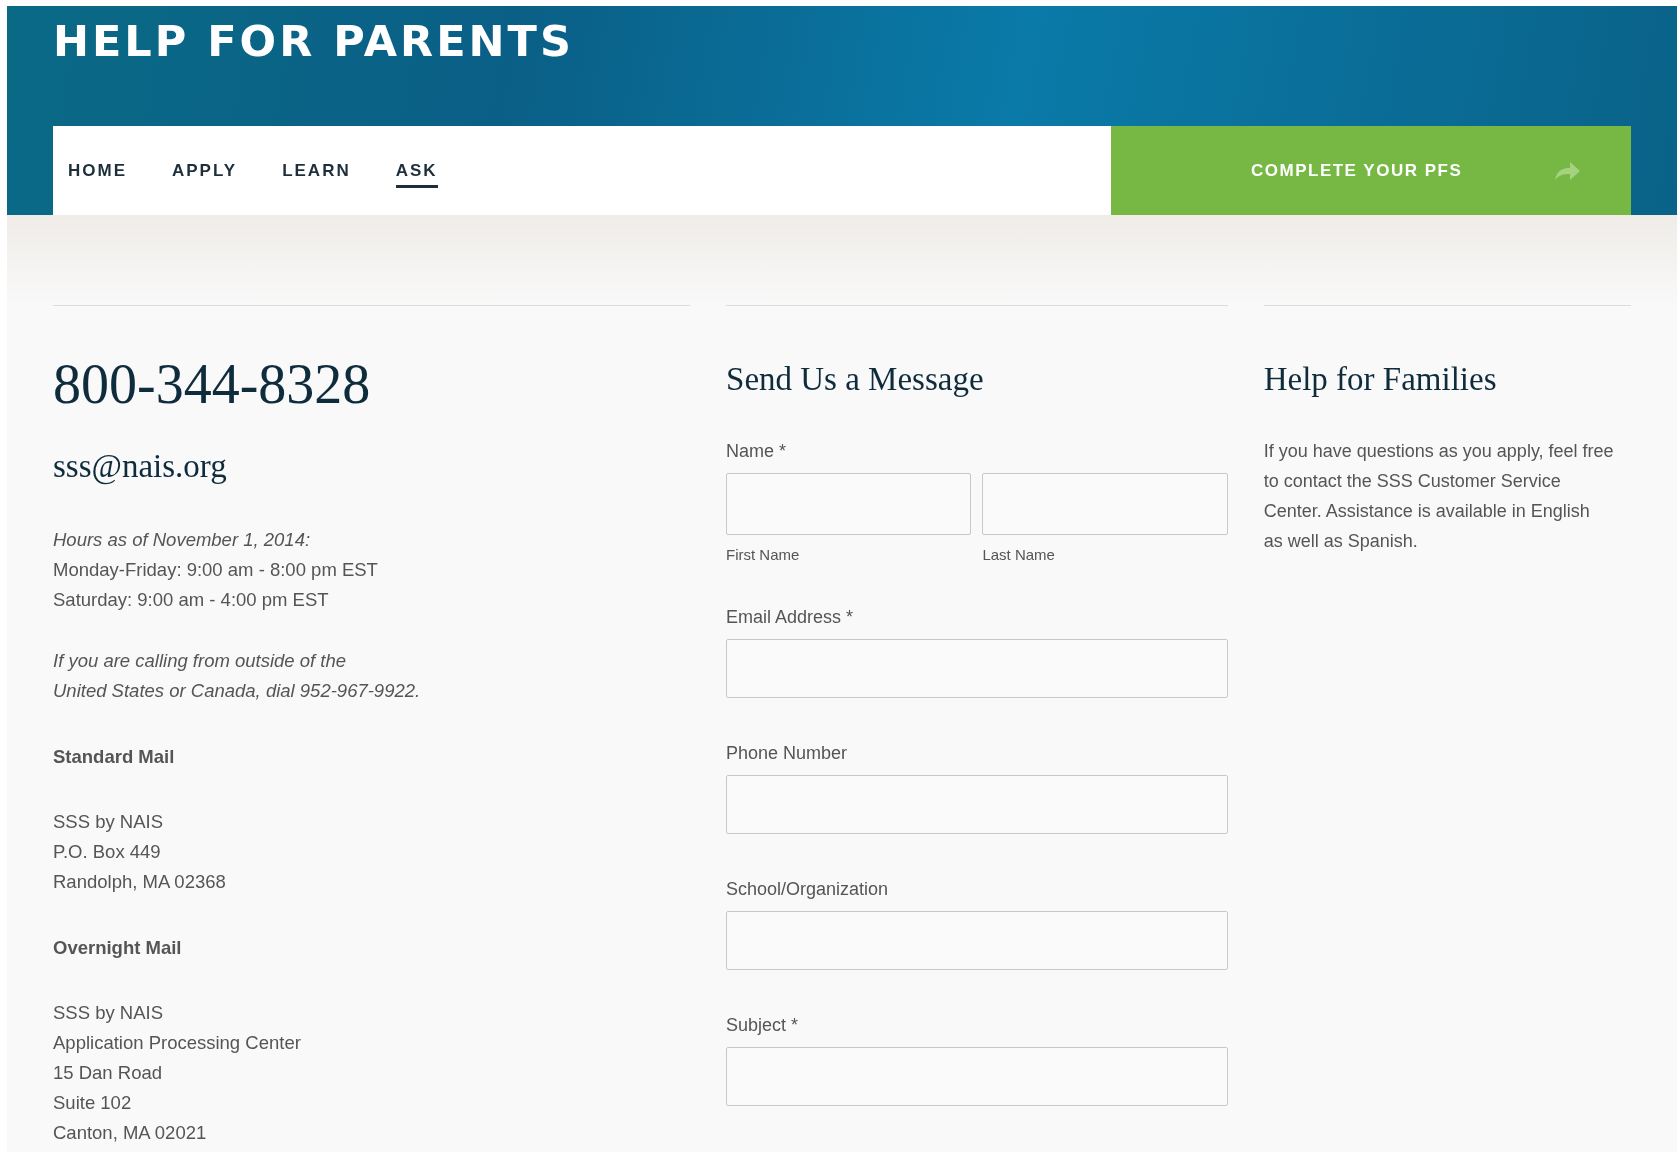  Describe the element at coordinates (177, 1073) in the screenshot. I see `mail-address: SSS by NAIS Application Processing Center 15 Dan Road Suite 102 Canton, MA 02021` at that location.